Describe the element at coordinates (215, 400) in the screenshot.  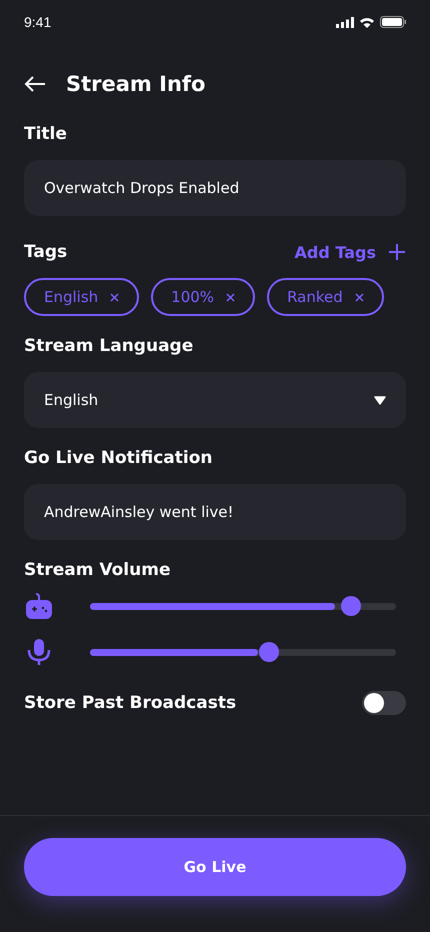
I see `language-dropdown: English` at that location.